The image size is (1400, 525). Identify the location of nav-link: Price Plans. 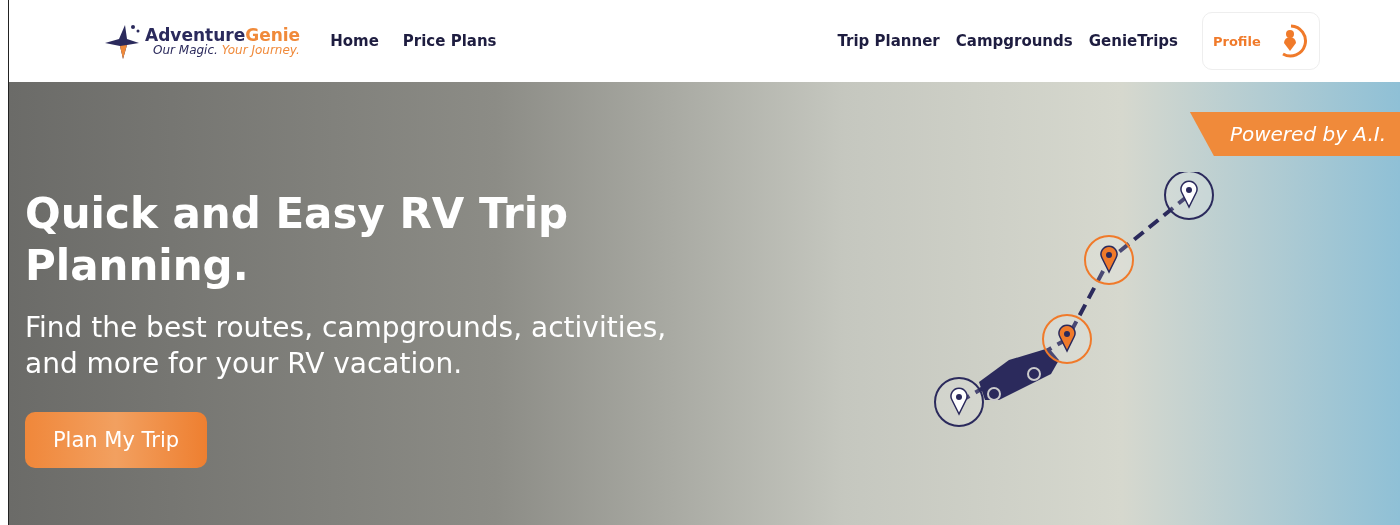
(449, 41).